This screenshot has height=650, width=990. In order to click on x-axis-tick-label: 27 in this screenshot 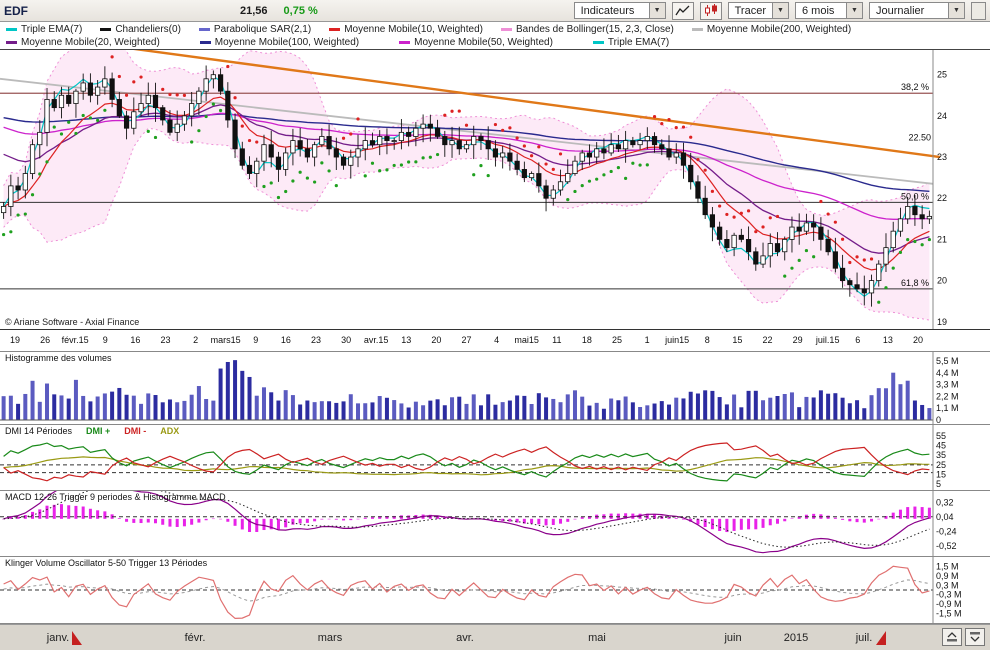, I will do `click(466, 340)`.